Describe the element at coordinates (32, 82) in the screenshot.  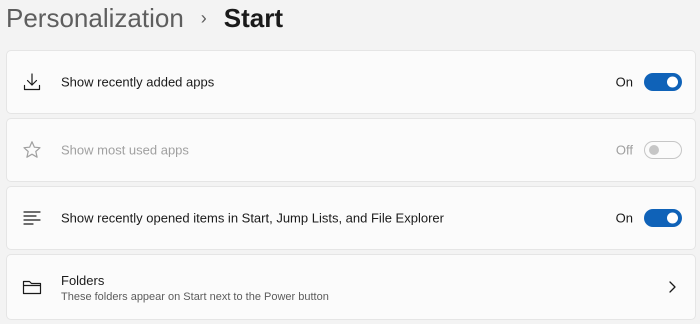
I see `download-icon` at that location.